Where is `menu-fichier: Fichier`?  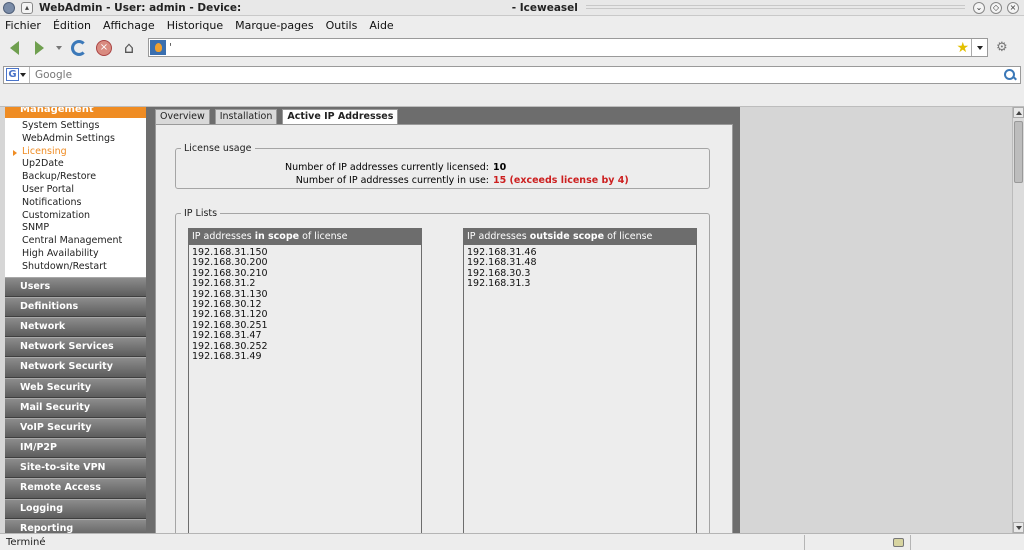 menu-fichier: Fichier is located at coordinates (23, 25).